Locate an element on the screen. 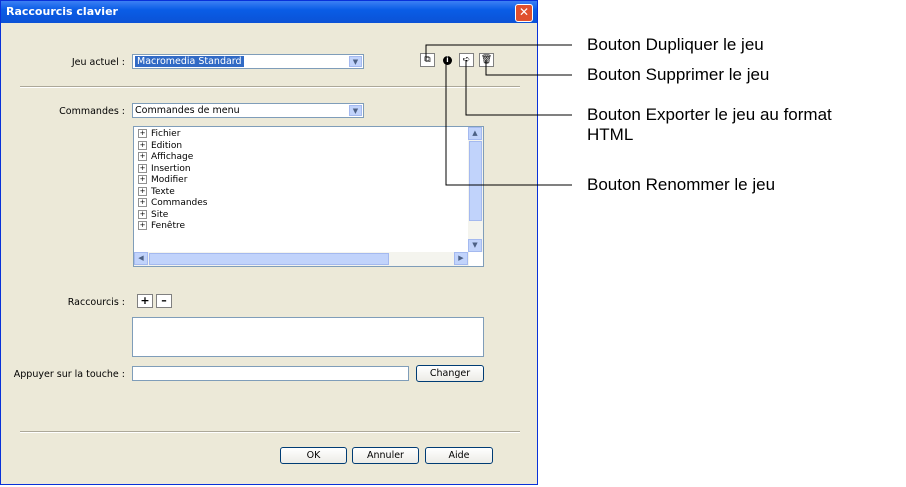 The width and height of the screenshot is (906, 487). callout-line-duplicate is located at coordinates (498, 52).